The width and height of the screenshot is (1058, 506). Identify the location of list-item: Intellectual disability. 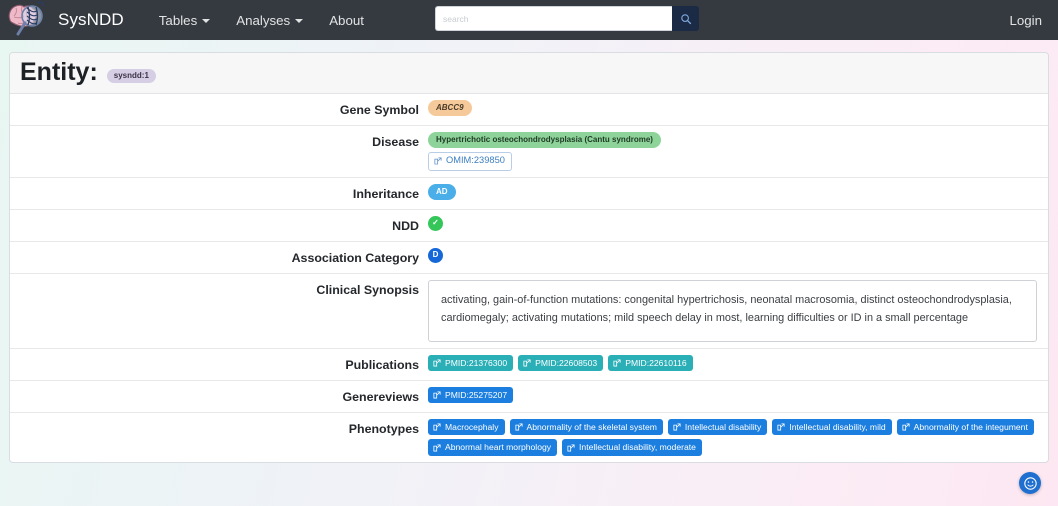
(717, 427).